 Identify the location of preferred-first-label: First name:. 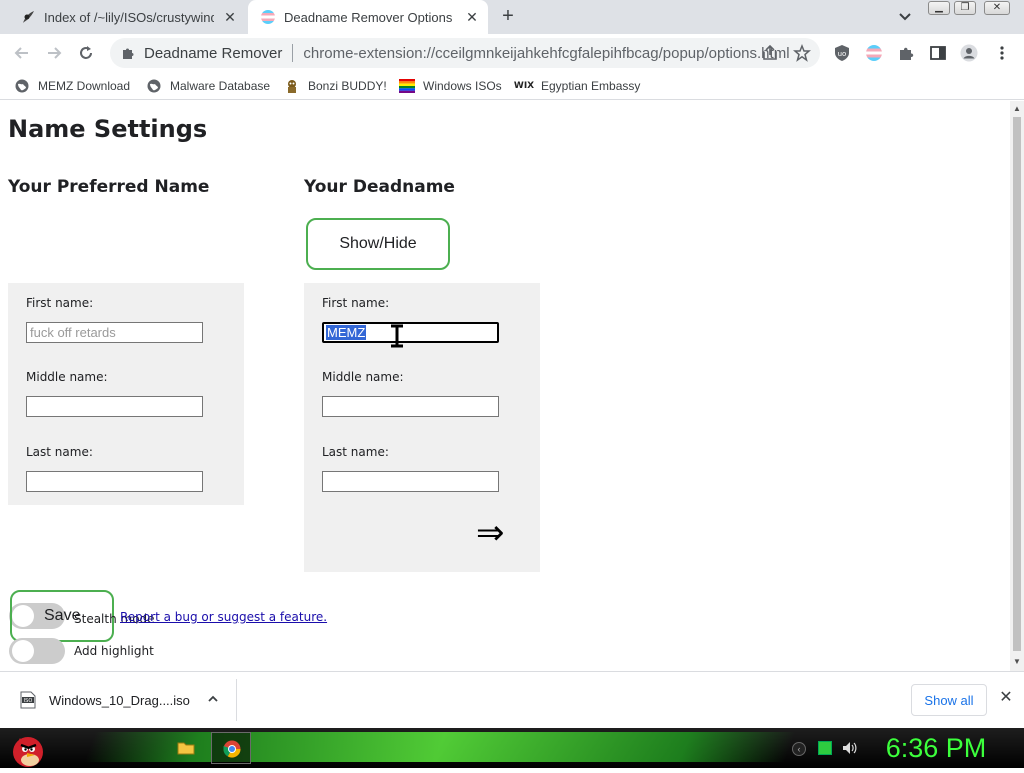
(60, 303).